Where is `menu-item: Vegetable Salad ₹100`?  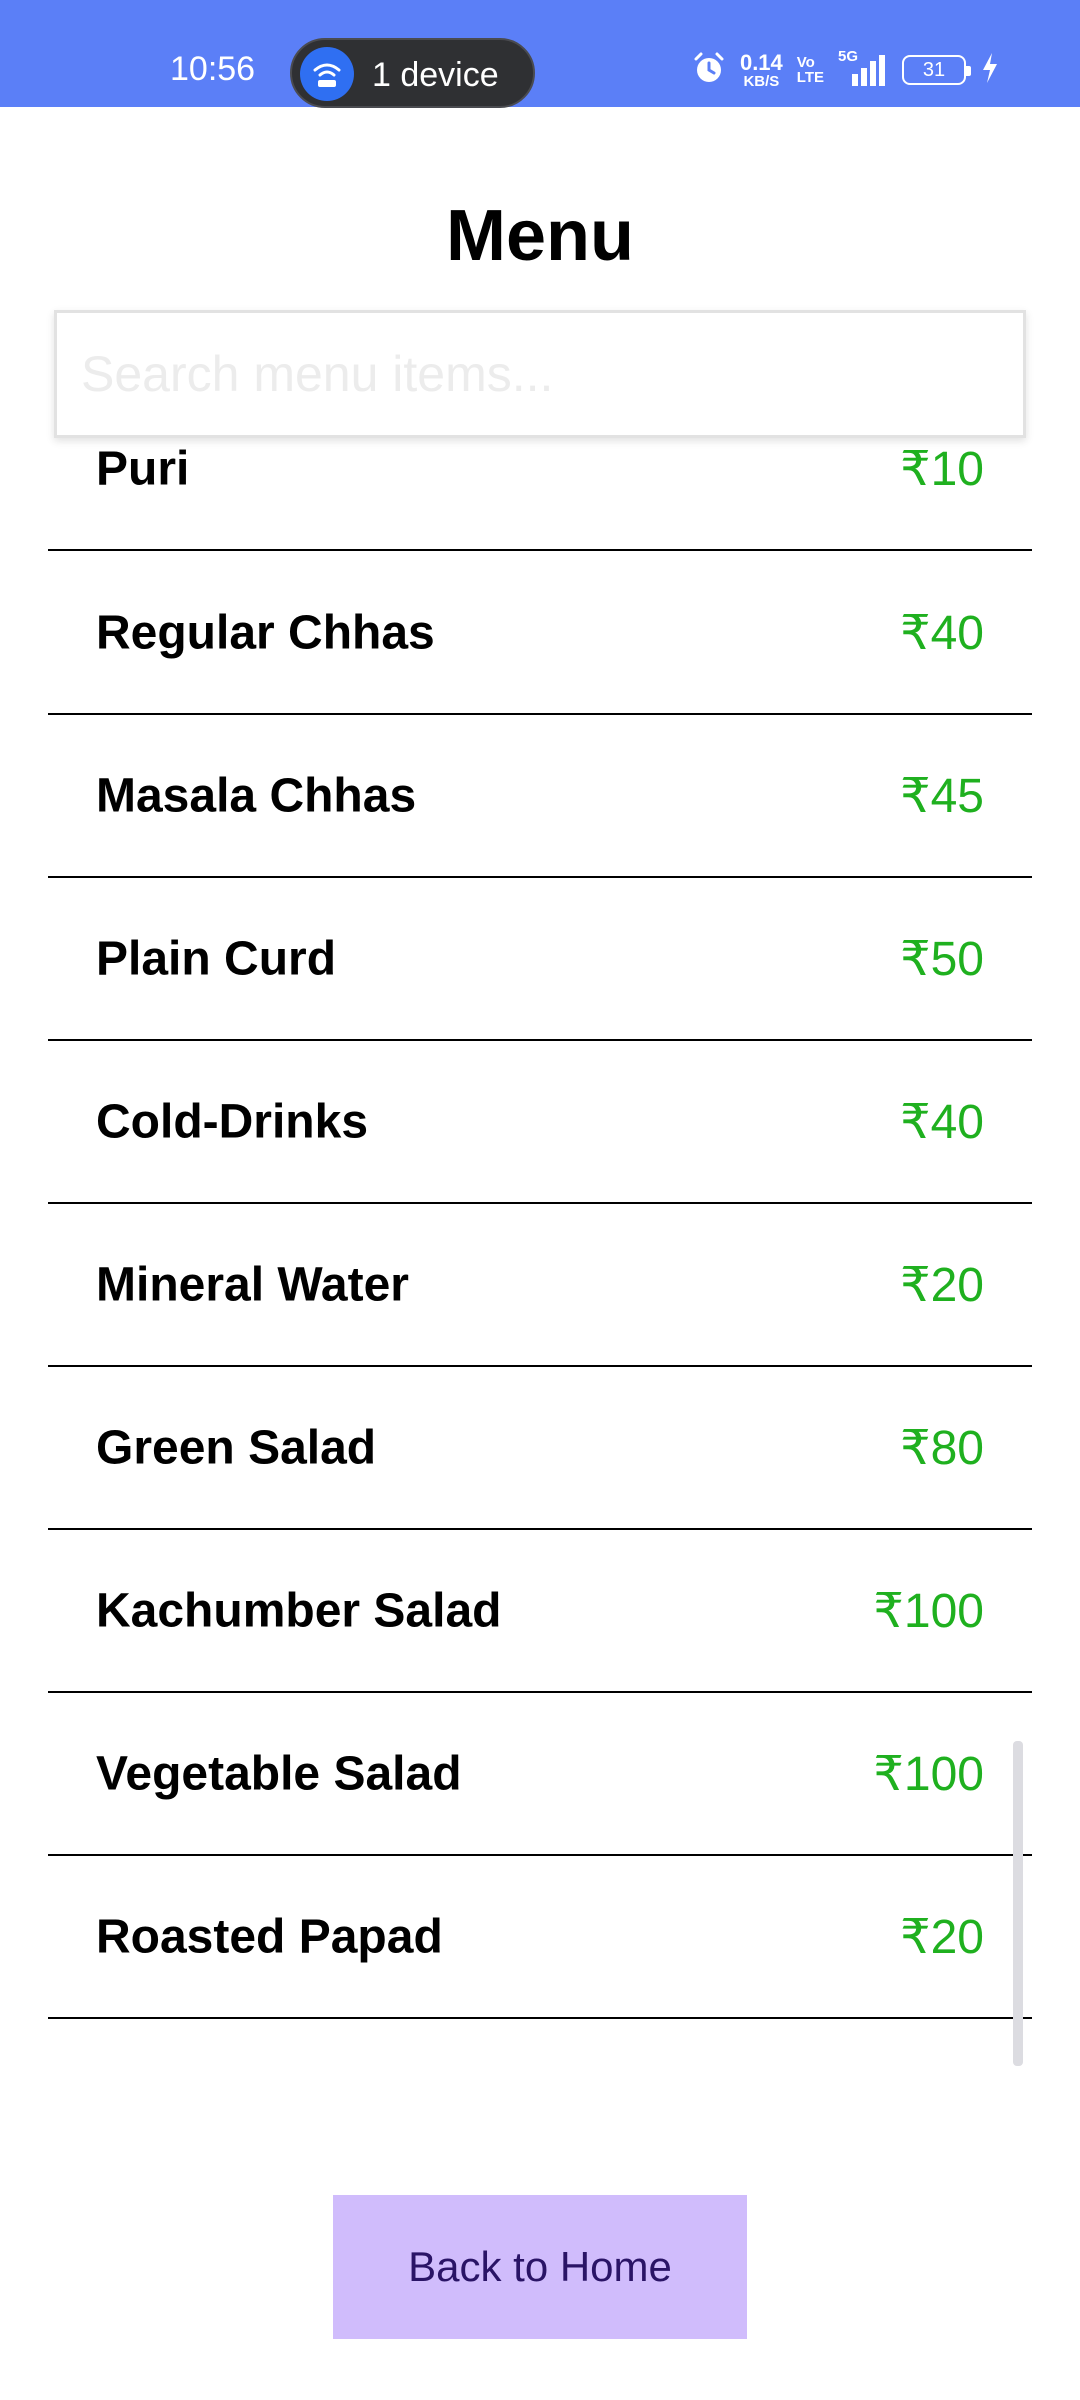
menu-item: Vegetable Salad ₹100 is located at coordinates (540, 1774).